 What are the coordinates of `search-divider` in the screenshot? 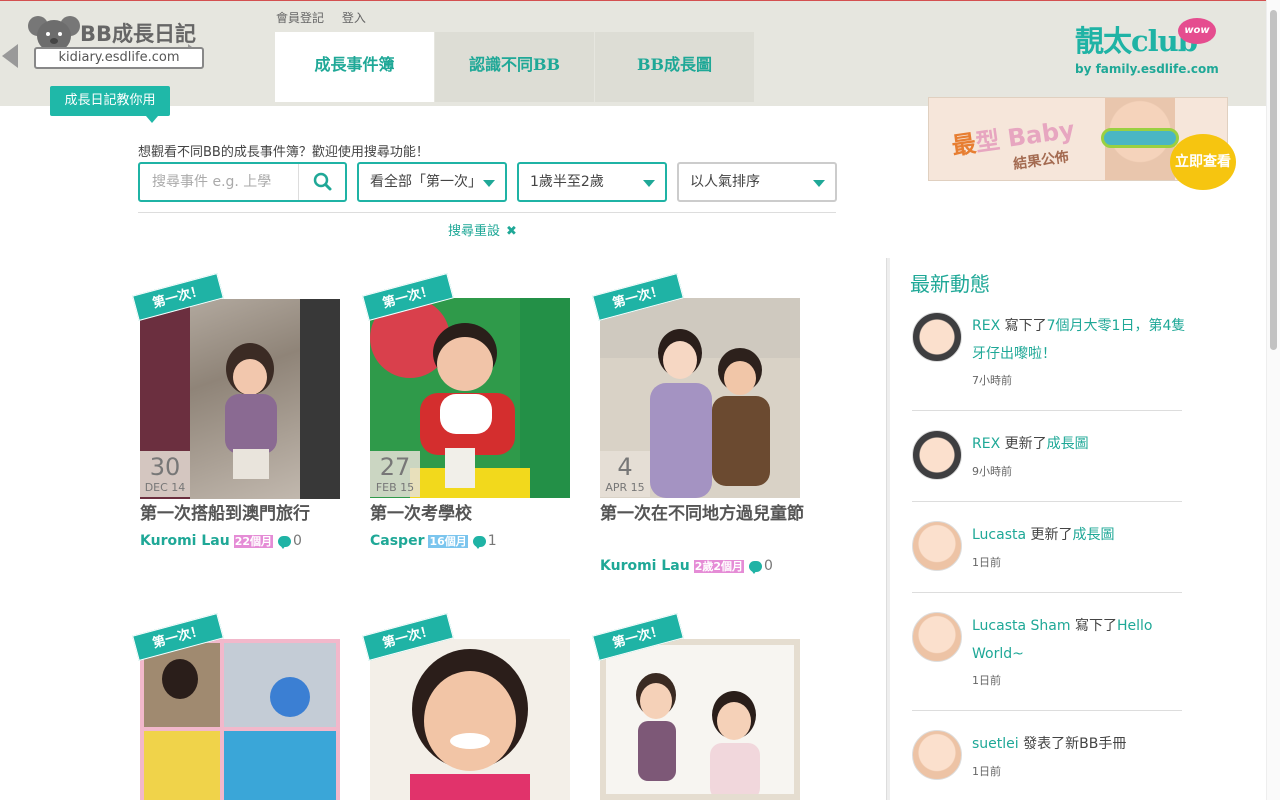 It's located at (487, 212).